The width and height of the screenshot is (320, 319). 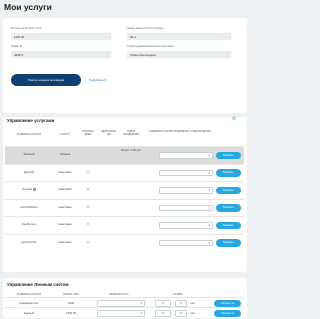 I want to click on service-row: Детский Неактивна 0 ▼ Выбрать, so click(x=124, y=172).